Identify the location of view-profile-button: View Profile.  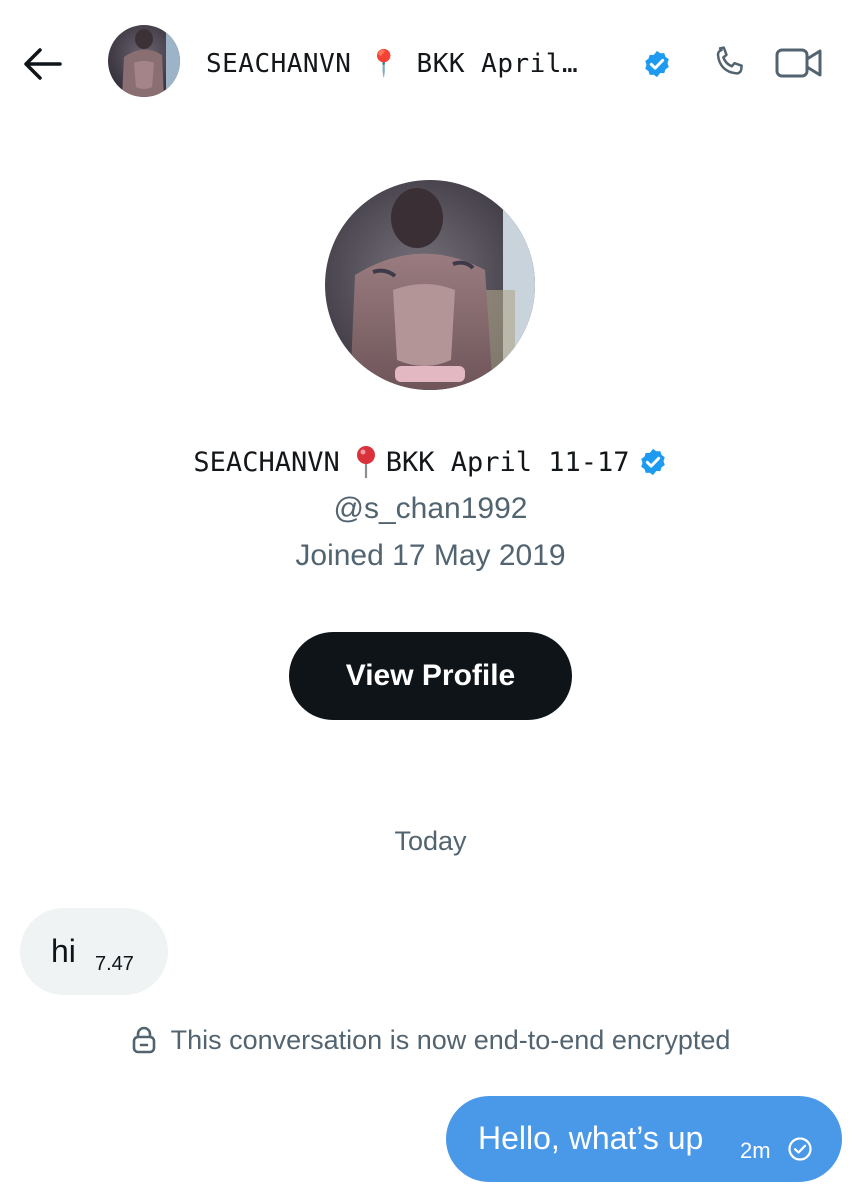
(430, 676).